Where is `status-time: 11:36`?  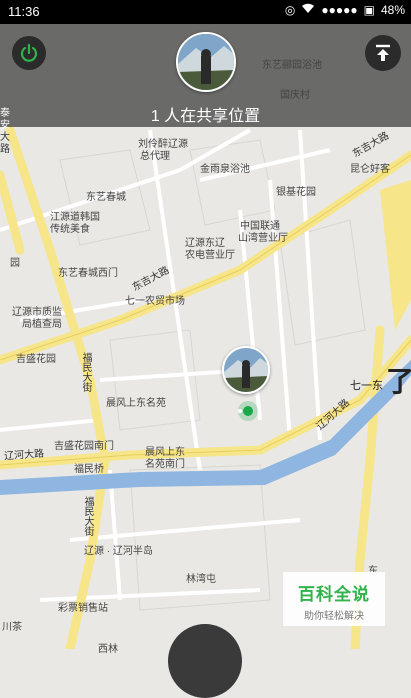
status-time: 11:36 is located at coordinates (24, 11).